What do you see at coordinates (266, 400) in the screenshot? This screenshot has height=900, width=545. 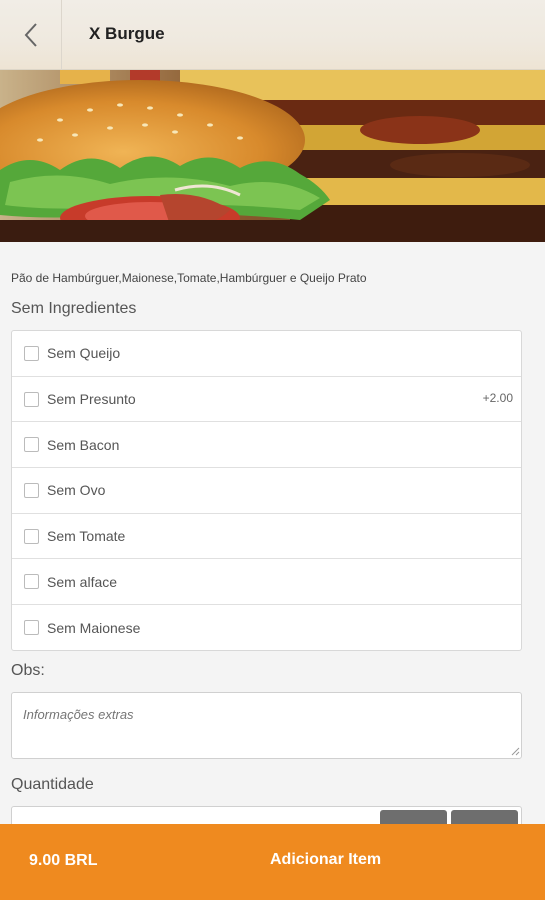 I see `ingredient-option: Sem Presunto +2.00` at bounding box center [266, 400].